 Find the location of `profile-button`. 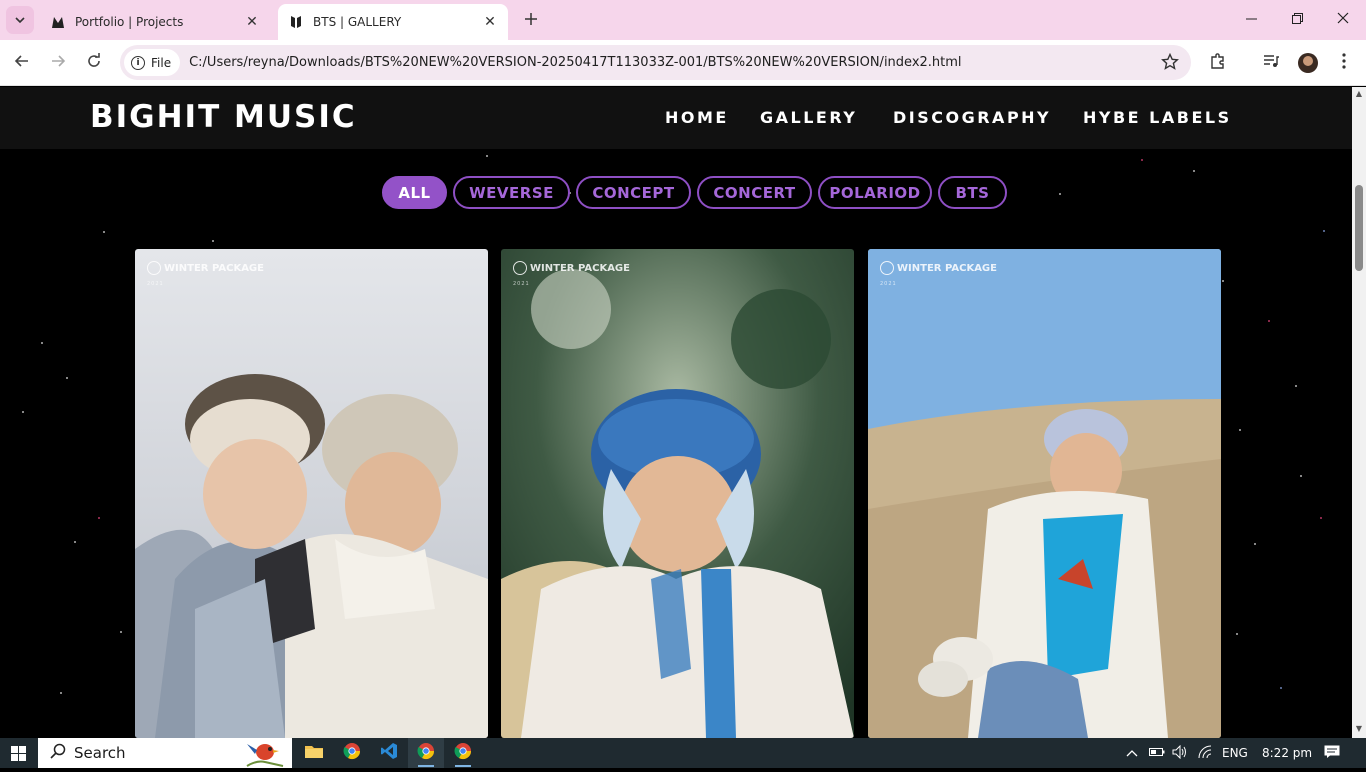

profile-button is located at coordinates (1308, 63).